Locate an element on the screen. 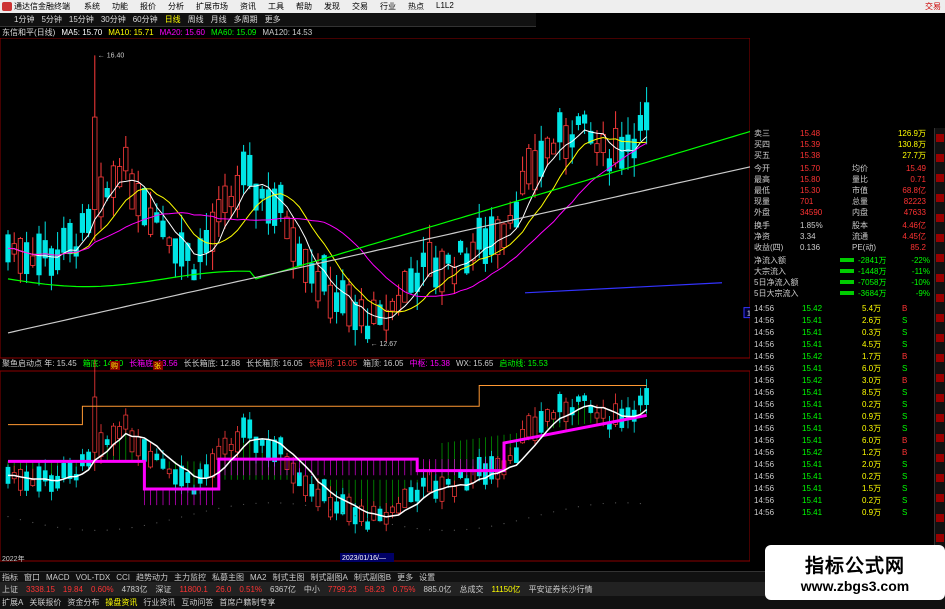 The width and height of the screenshot is (945, 609). menu-item-0: 系统 is located at coordinates (92, 6).